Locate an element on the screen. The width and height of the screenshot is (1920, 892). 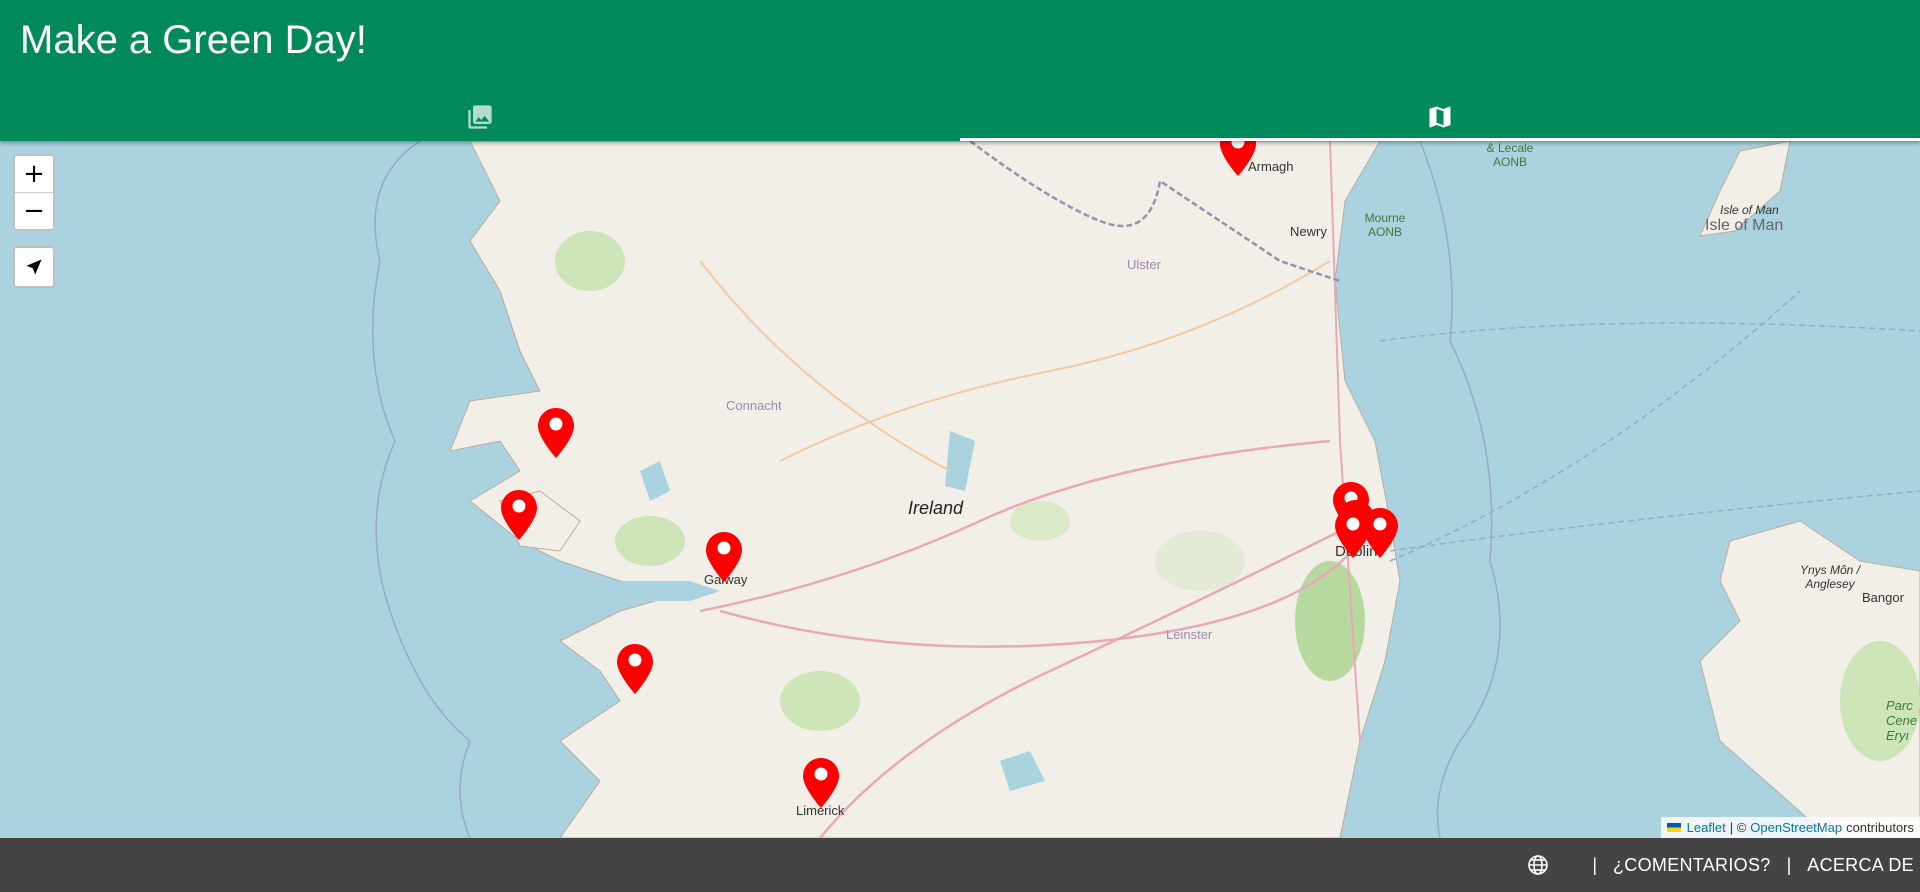
zoom-control: + − is located at coordinates (34, 192).